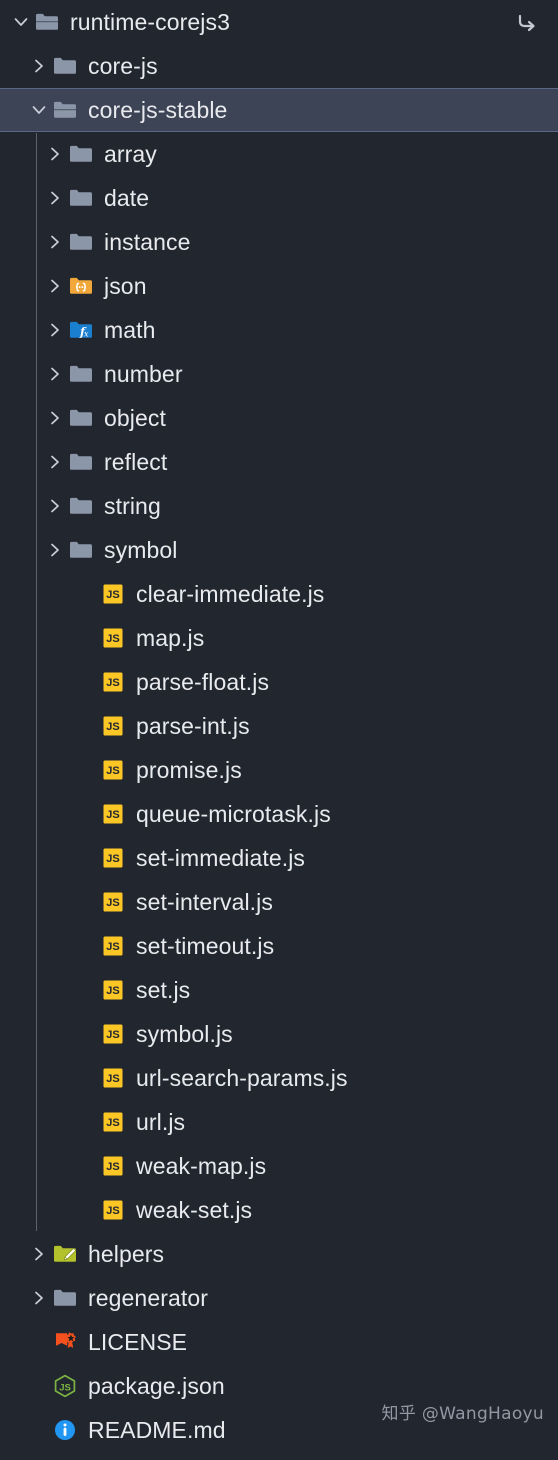  What do you see at coordinates (279, 286) in the screenshot?
I see `tree-folder-json: json` at bounding box center [279, 286].